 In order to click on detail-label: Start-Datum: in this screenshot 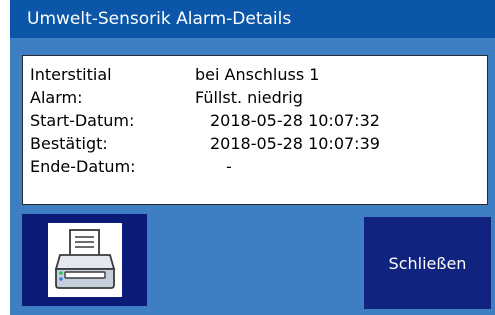, I will do `click(82, 120)`.